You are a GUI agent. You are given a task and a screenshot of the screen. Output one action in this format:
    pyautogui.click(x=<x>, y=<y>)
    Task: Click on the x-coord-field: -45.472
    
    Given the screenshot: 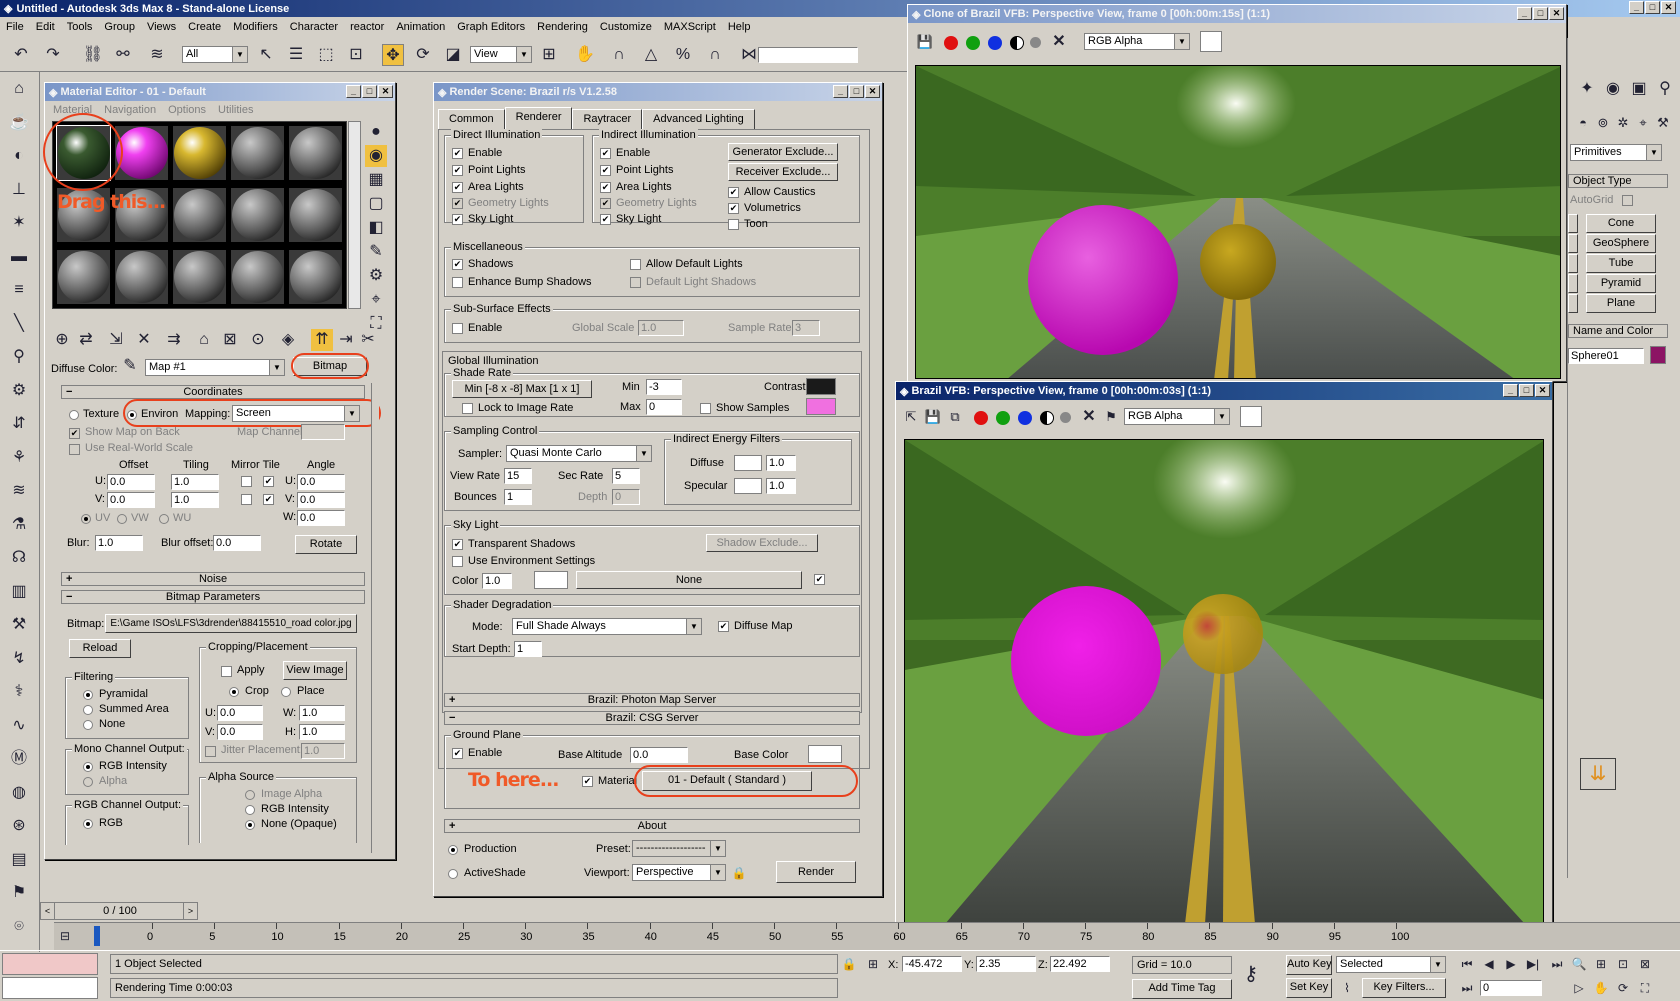 What is the action you would take?
    pyautogui.click(x=932, y=964)
    